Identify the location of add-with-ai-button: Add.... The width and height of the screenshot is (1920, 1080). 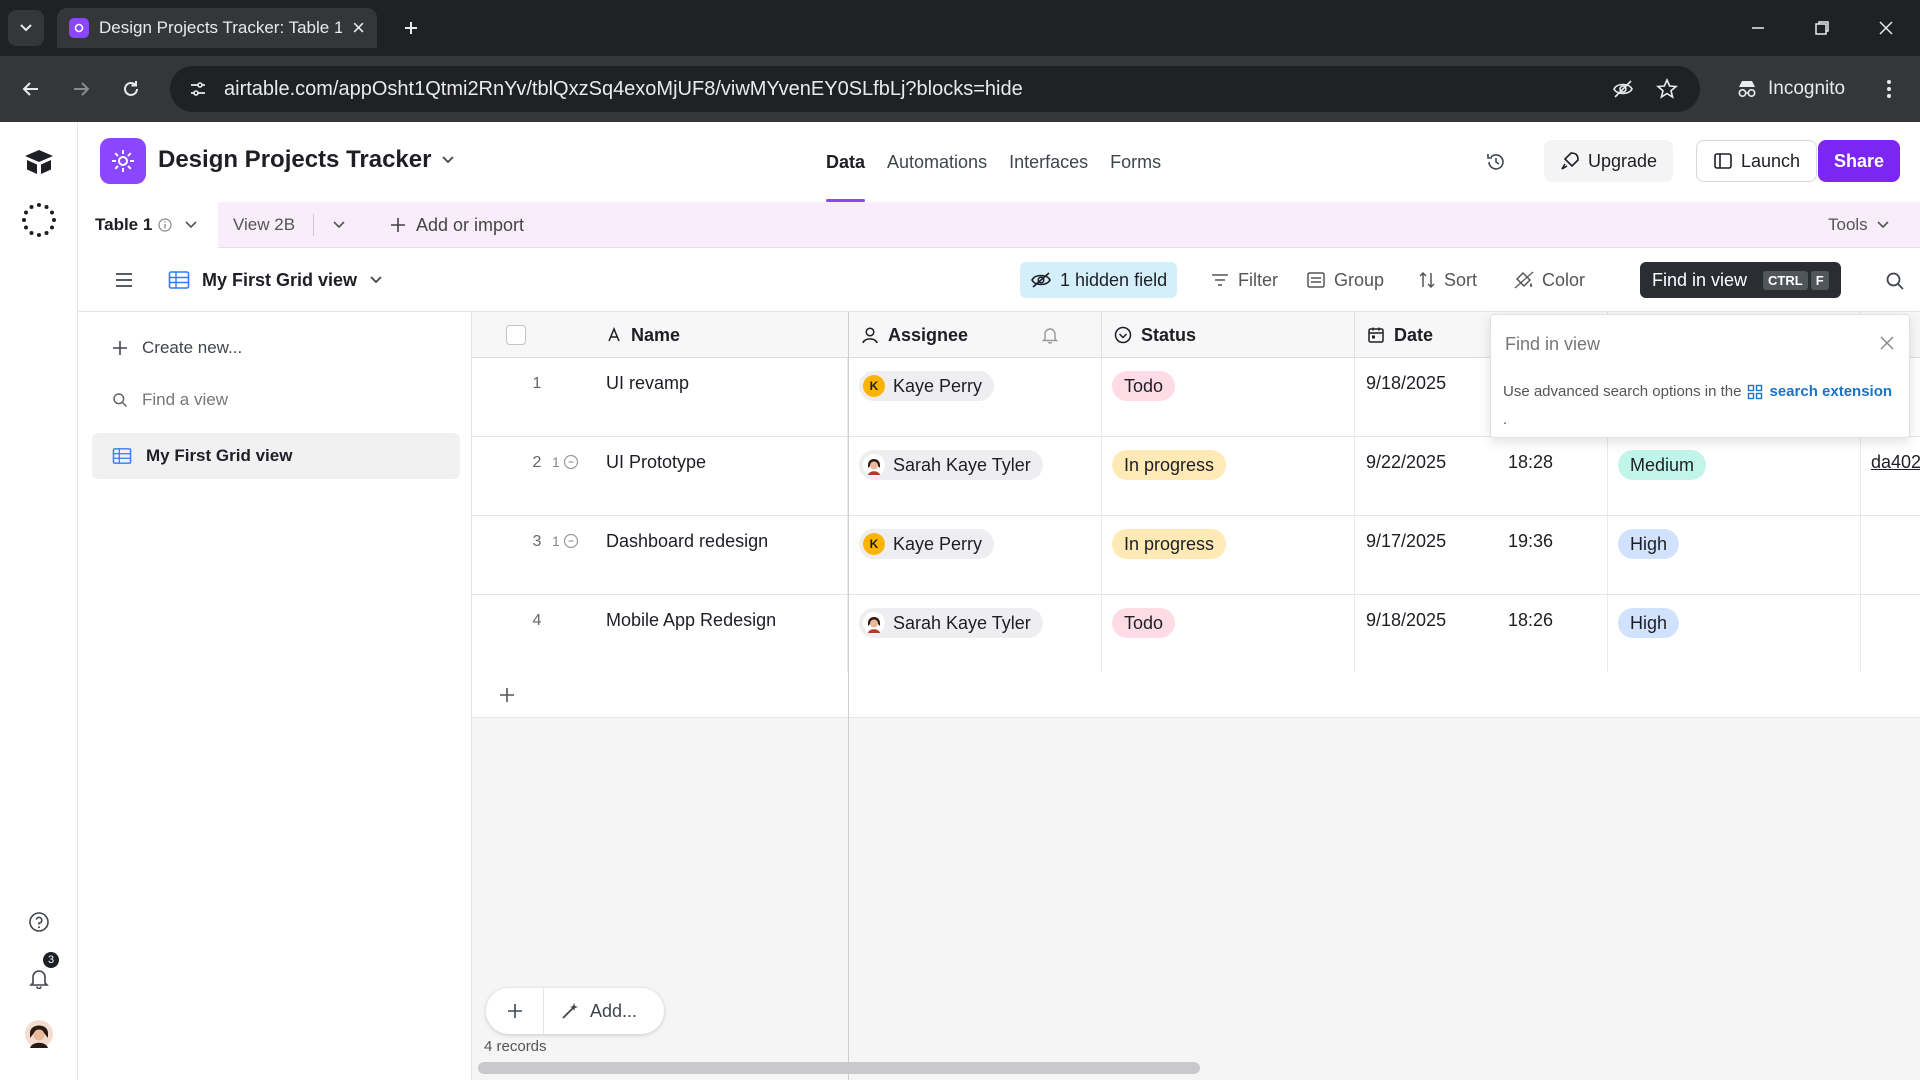
(590, 1011).